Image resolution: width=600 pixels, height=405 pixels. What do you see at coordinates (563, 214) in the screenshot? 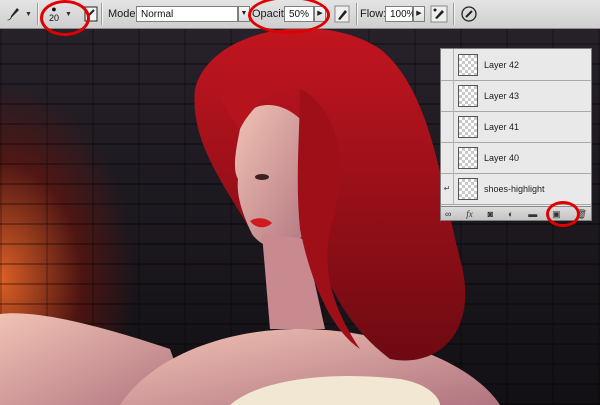
I see `annotation-circle-new-layer` at bounding box center [563, 214].